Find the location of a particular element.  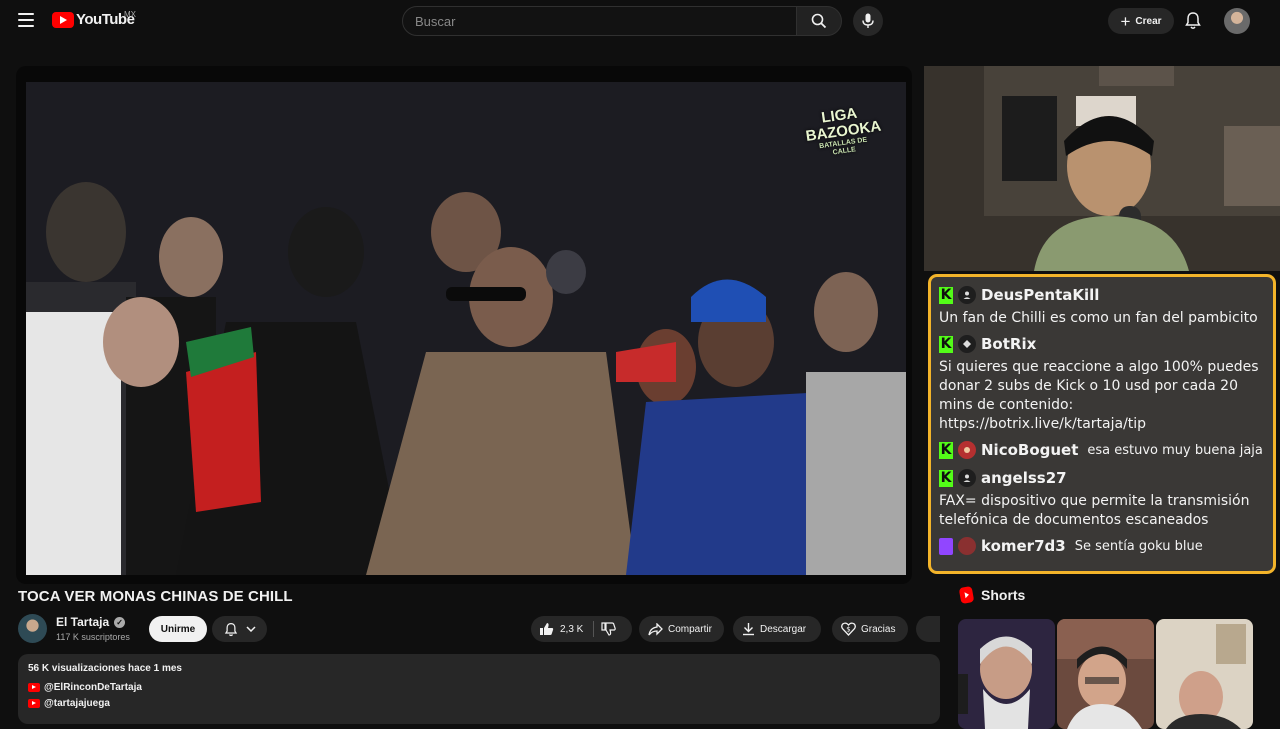

chat-message: komer7d3 Se sentía goku blue is located at coordinates (1102, 546).